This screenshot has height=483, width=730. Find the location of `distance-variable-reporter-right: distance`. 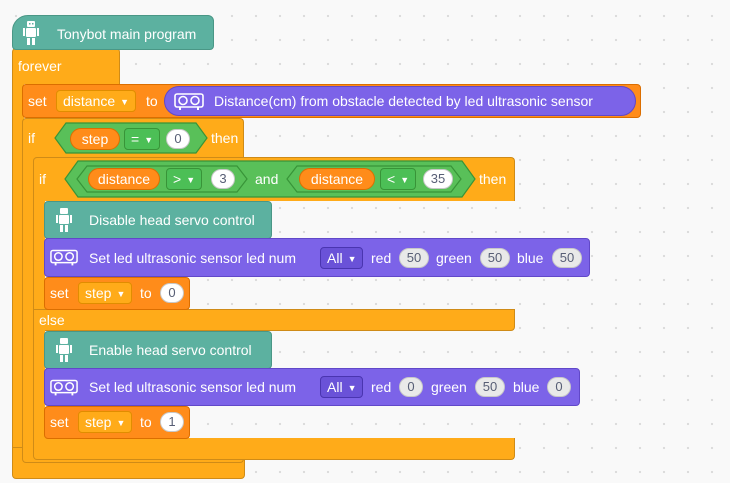

distance-variable-reporter-right: distance is located at coordinates (337, 179).